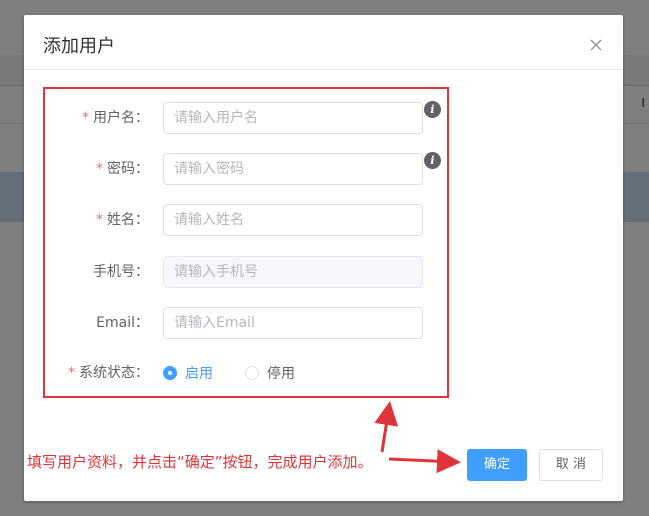 Image resolution: width=649 pixels, height=516 pixels. I want to click on radio-label-disabled: 停用, so click(281, 374).